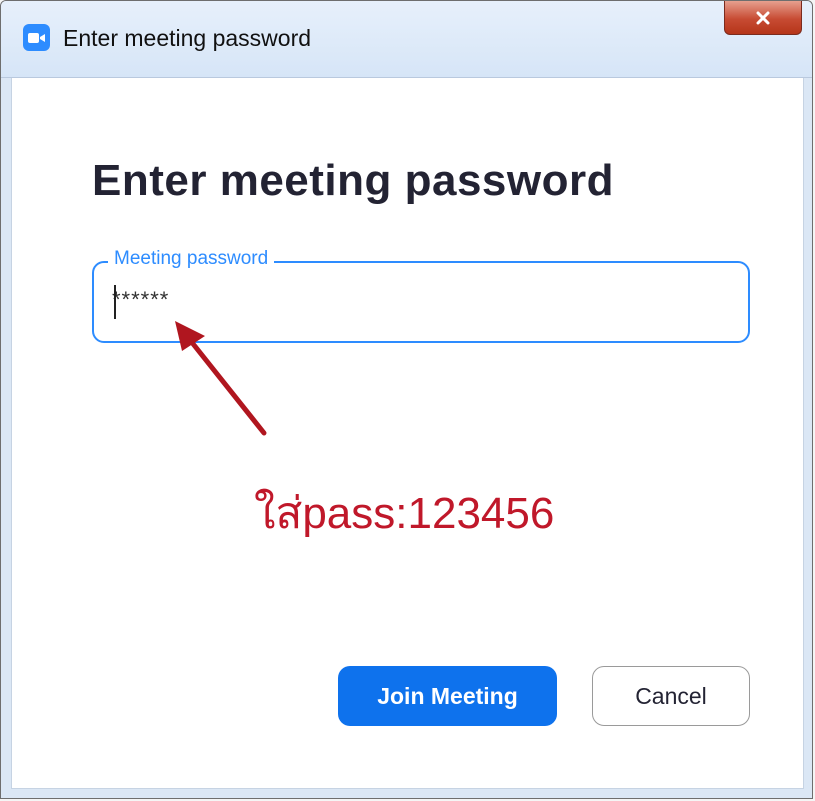 Image resolution: width=815 pixels, height=801 pixels. I want to click on password-input, so click(412, 300).